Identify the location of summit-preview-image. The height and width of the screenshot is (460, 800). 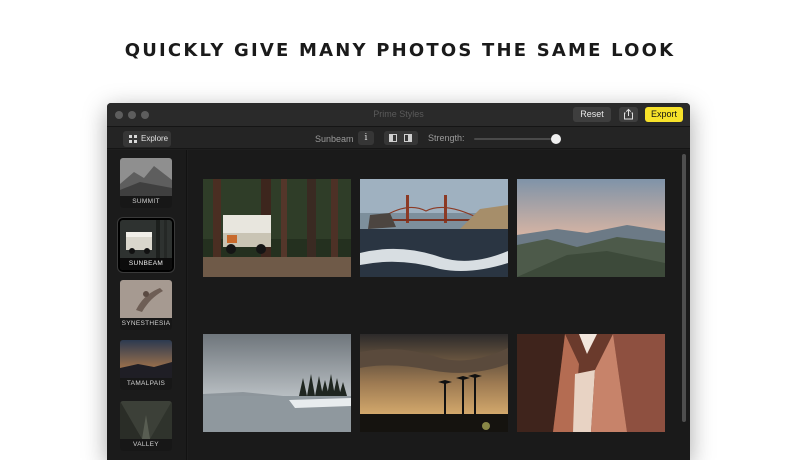
(146, 177).